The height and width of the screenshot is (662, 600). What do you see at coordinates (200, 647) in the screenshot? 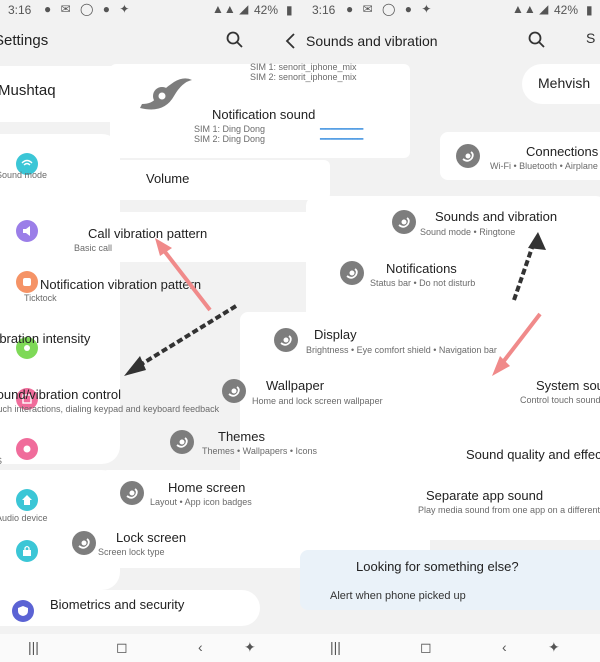
I see `back-nav-icon: ‹` at bounding box center [200, 647].